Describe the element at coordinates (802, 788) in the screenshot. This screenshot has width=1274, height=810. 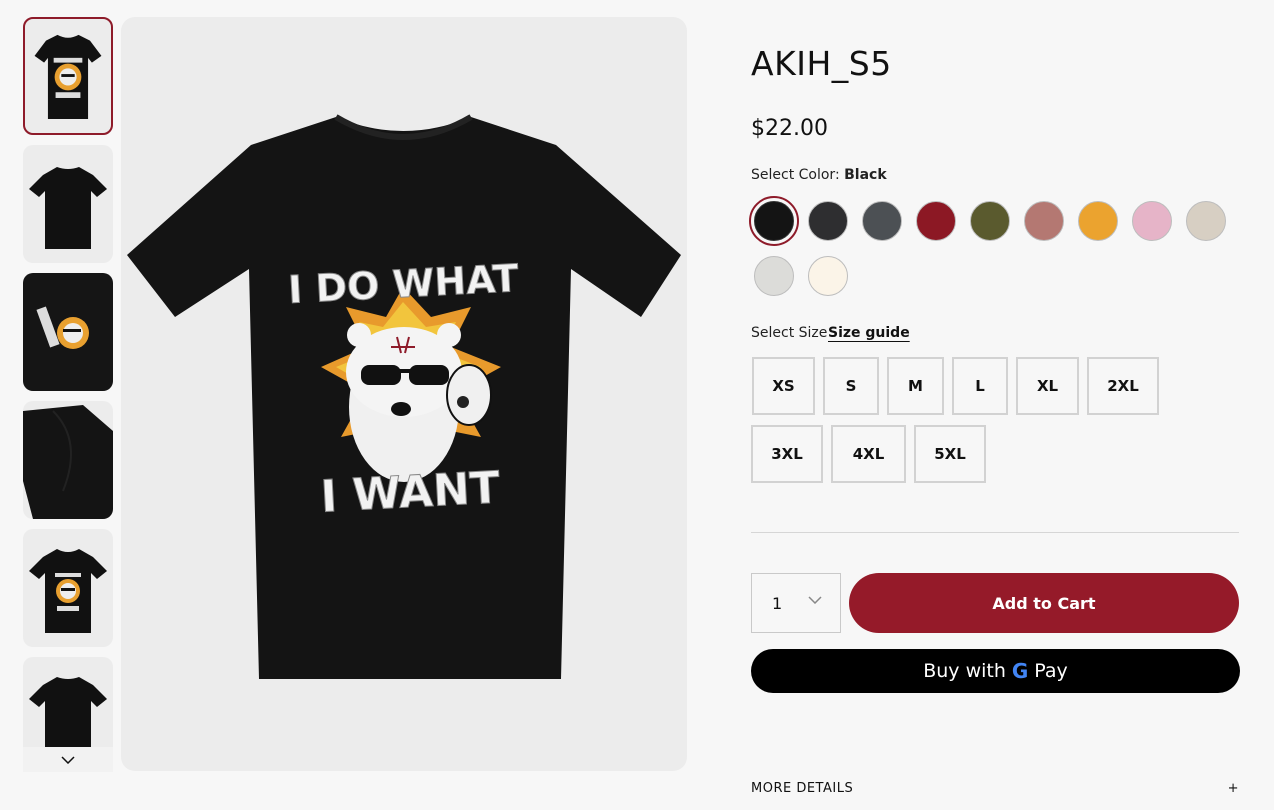
I see `more-details-label: MORE DETAILS` at that location.